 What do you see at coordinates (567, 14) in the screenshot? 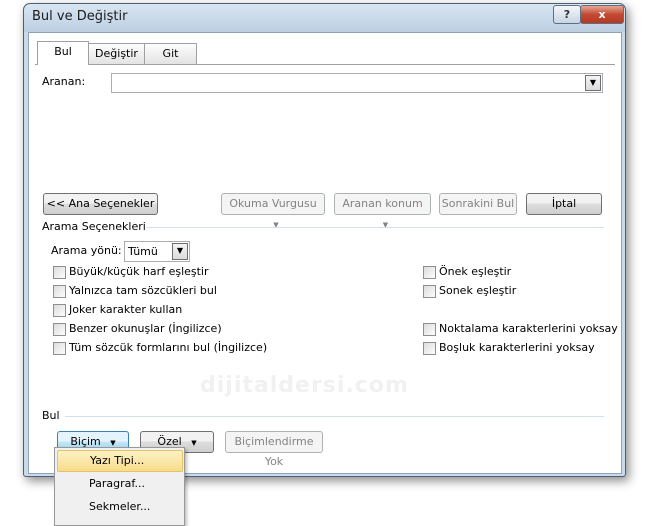
I see `help-button: ?` at bounding box center [567, 14].